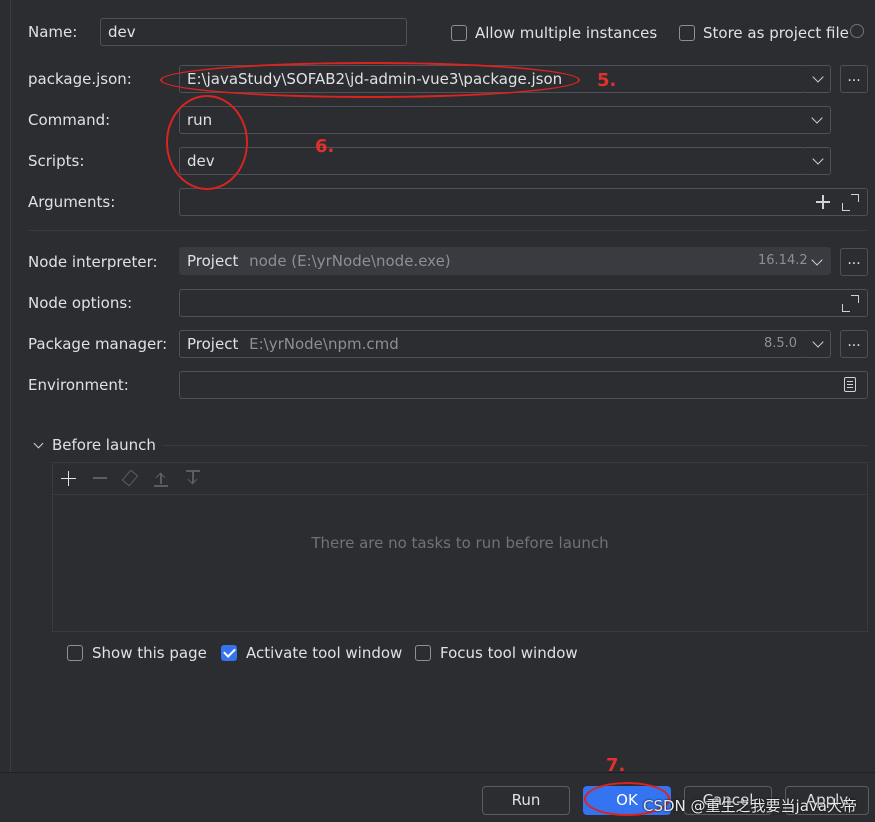 The image size is (875, 822). I want to click on package-json-dropdown, so click(818, 79).